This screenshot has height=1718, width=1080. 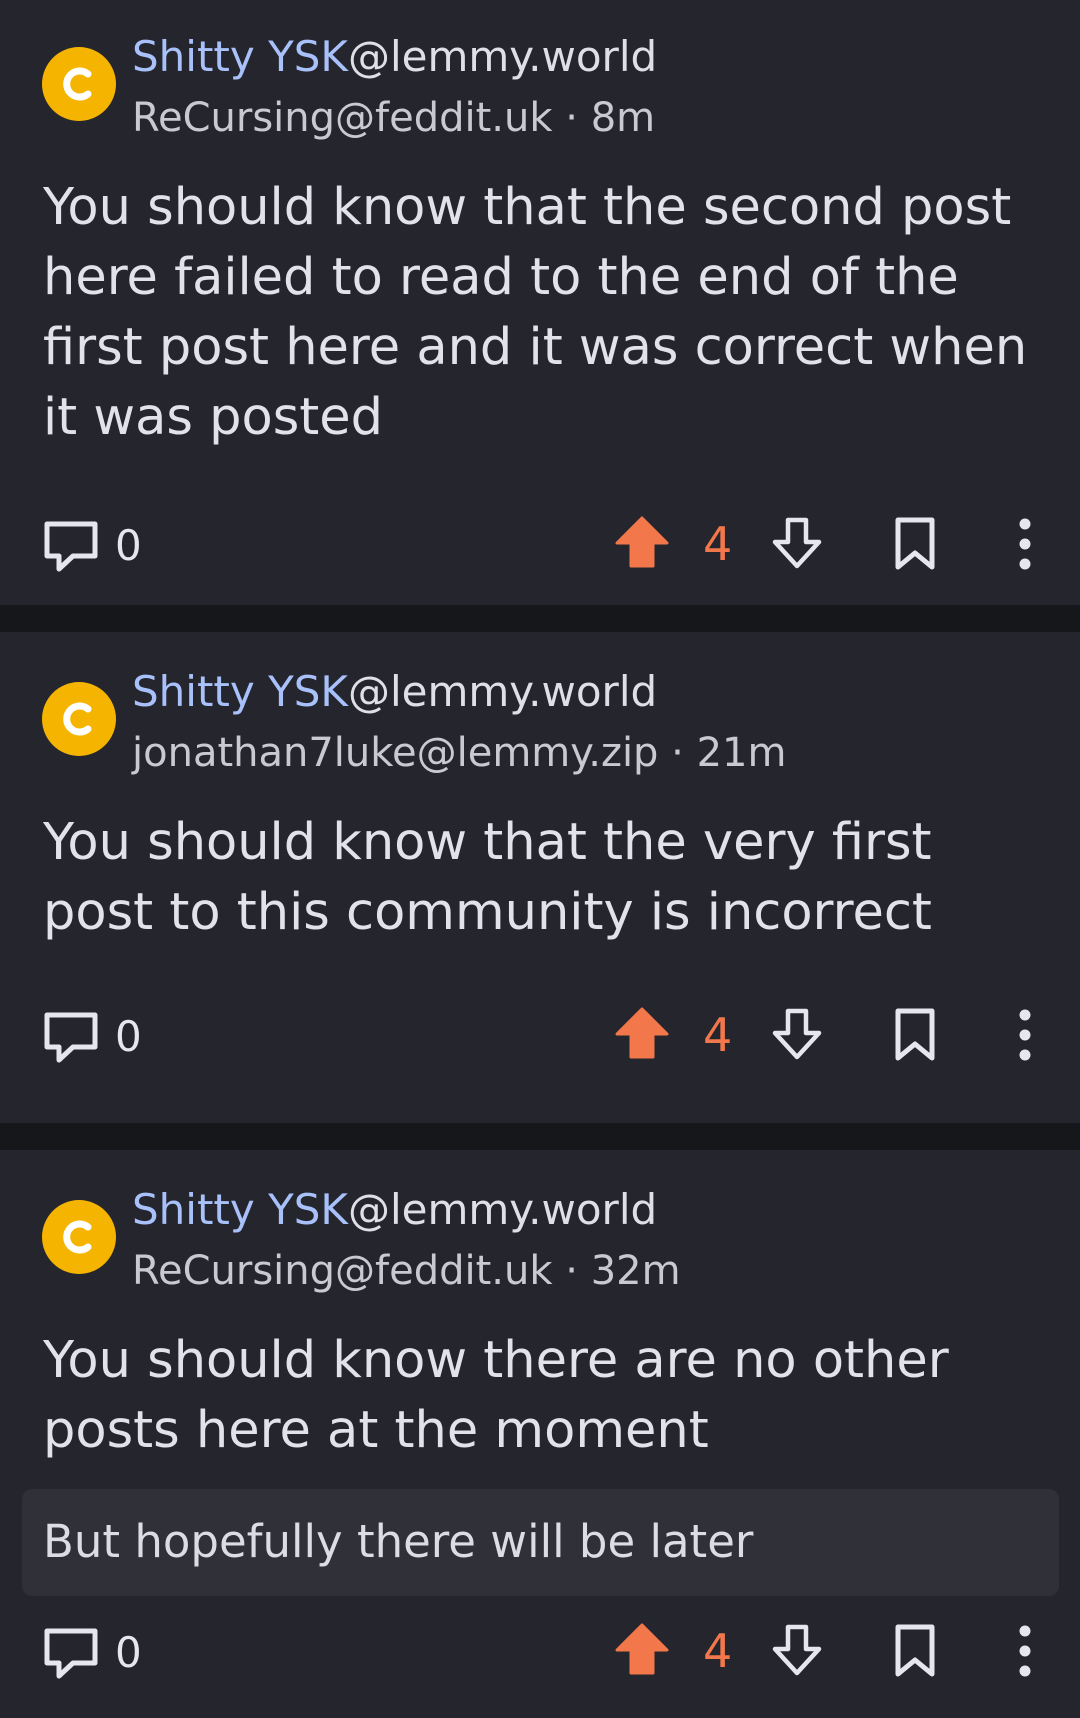 I want to click on post-age: 32m, so click(x=635, y=1271).